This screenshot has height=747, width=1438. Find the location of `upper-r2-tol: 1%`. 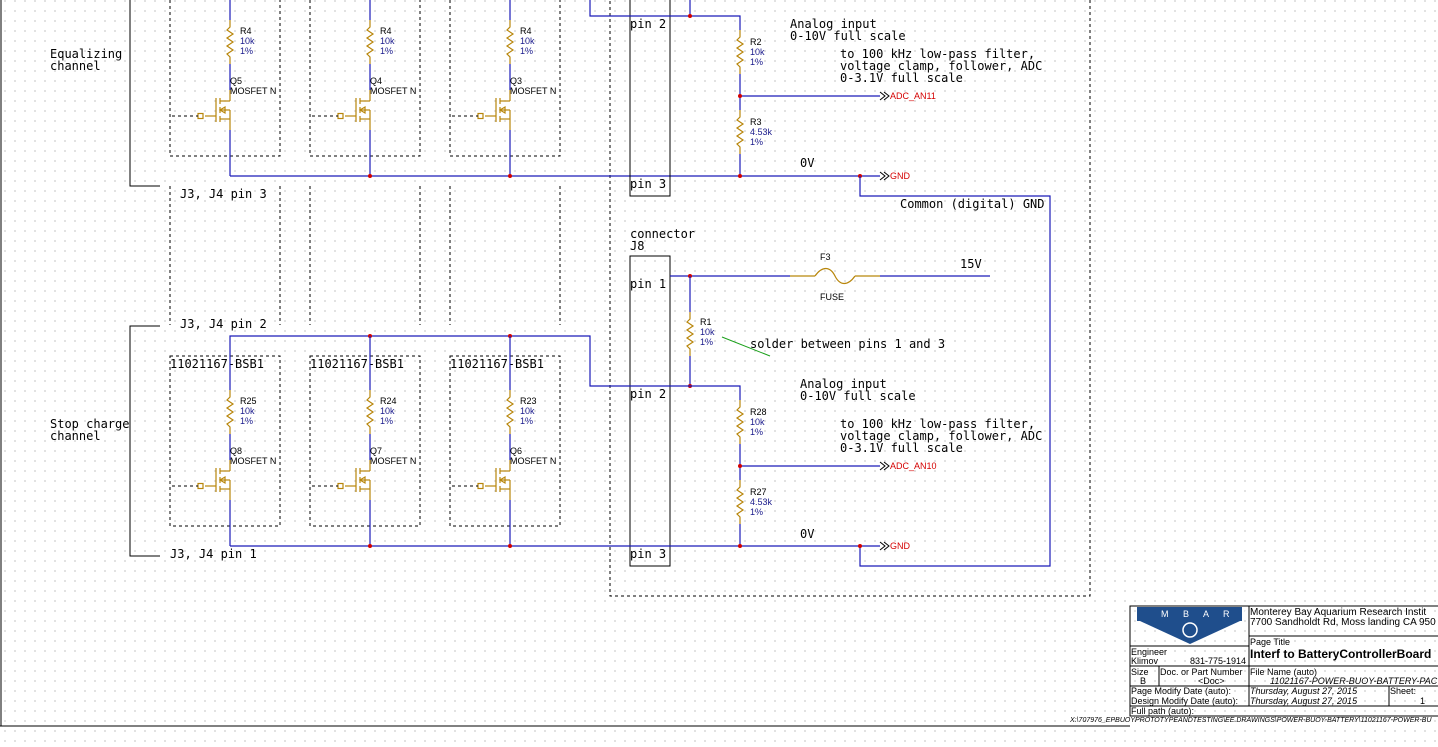

upper-r2-tol: 1% is located at coordinates (386, 51).